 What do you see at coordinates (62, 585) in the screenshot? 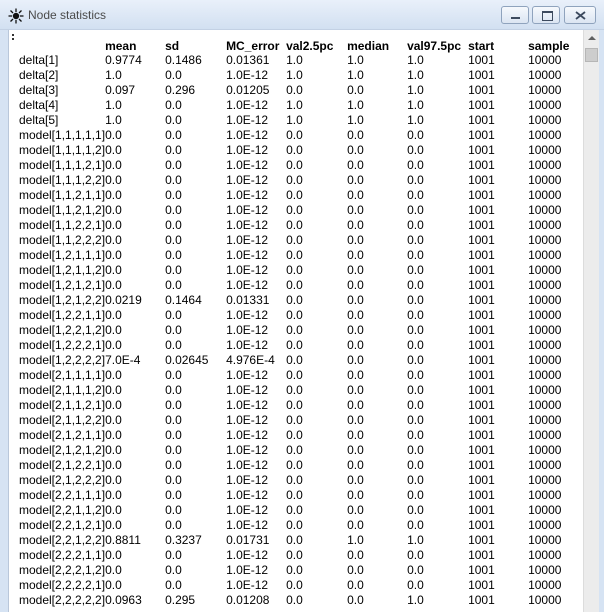
I see `node-name-cell: model[2,2,2,2,1]` at bounding box center [62, 585].